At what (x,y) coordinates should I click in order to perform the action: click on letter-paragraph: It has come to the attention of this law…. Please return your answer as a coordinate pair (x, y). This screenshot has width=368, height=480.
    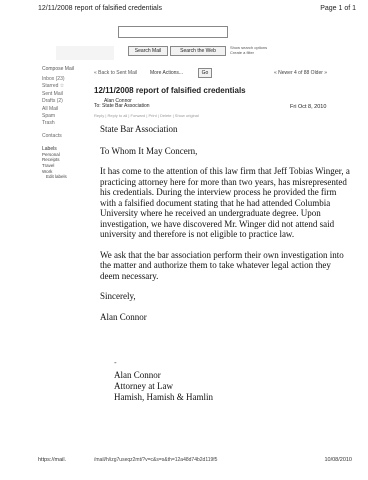
    Looking at the image, I should click on (225, 202).